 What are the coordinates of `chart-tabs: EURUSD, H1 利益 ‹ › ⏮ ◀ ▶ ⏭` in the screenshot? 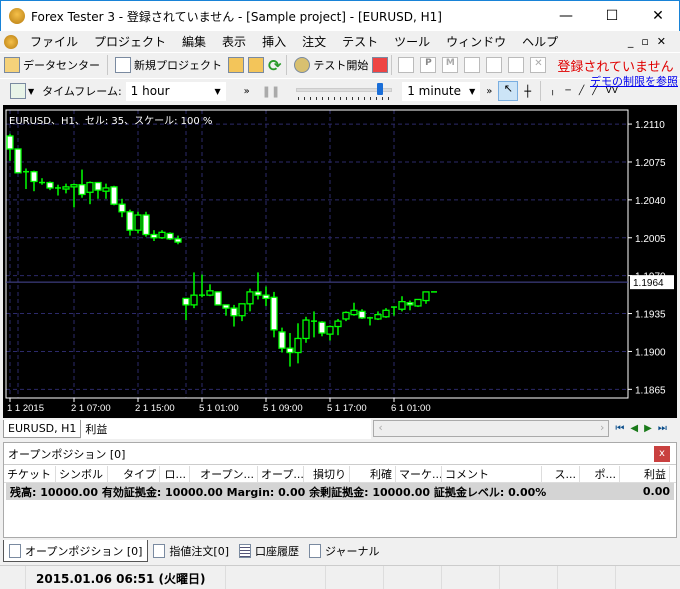 It's located at (340, 428).